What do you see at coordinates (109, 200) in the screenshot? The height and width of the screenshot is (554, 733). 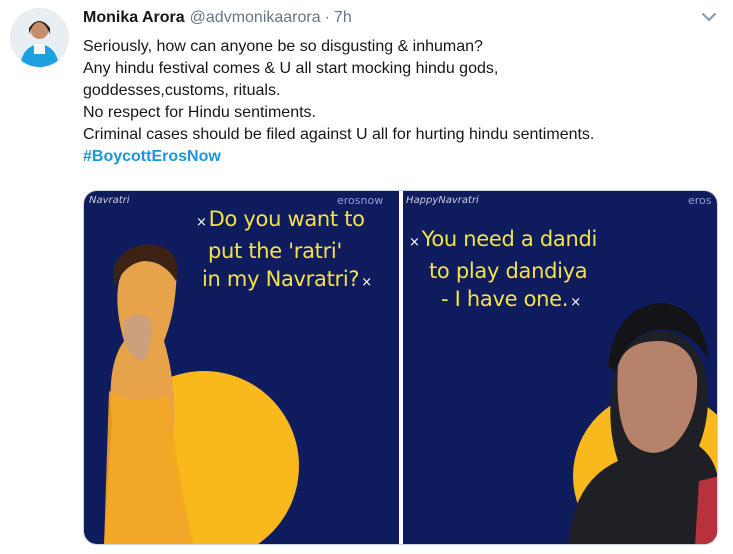 I see `poster-tag: Navratri` at bounding box center [109, 200].